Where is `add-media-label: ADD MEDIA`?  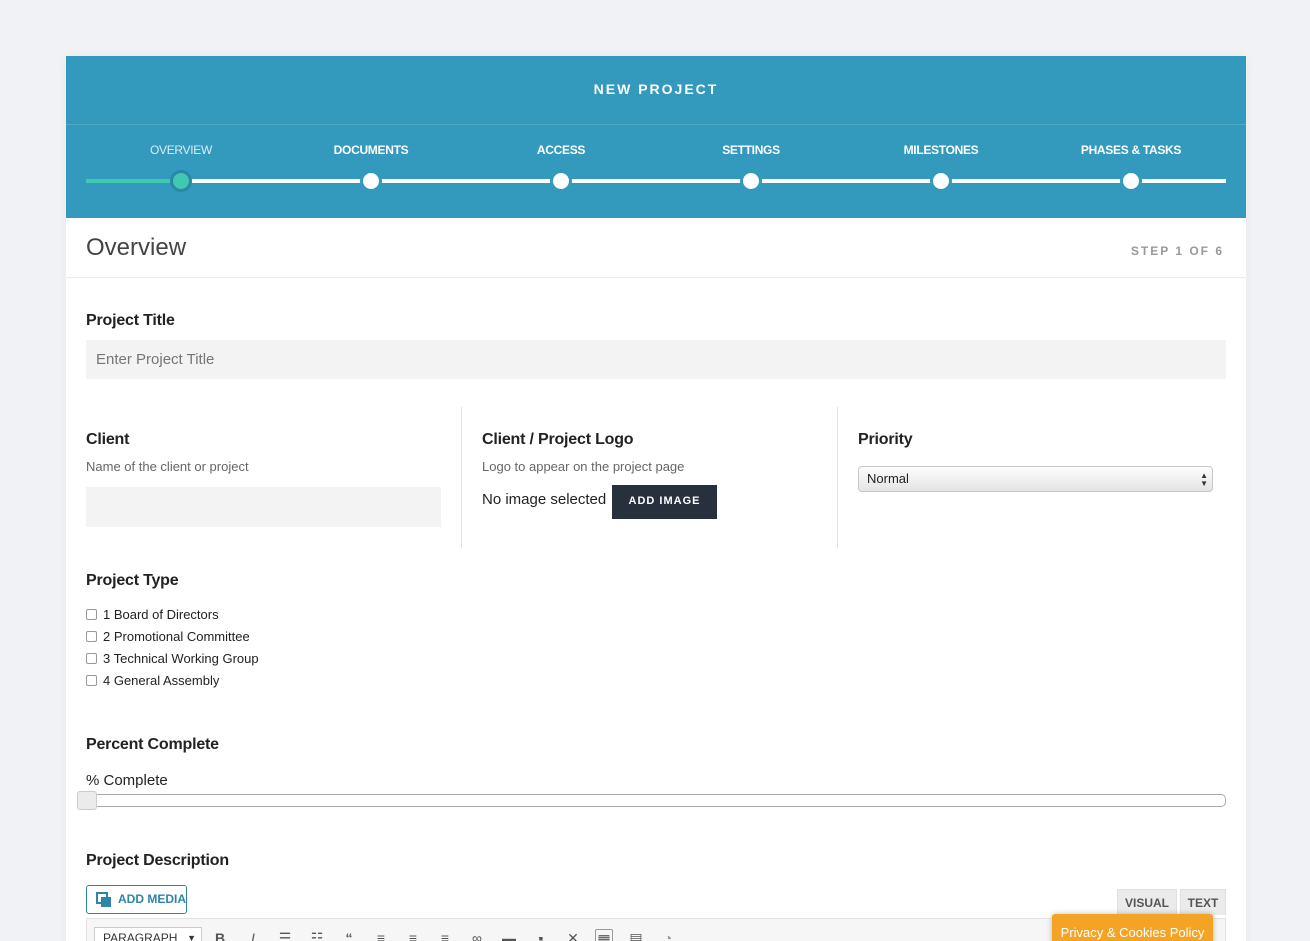 add-media-label: ADD MEDIA is located at coordinates (152, 899).